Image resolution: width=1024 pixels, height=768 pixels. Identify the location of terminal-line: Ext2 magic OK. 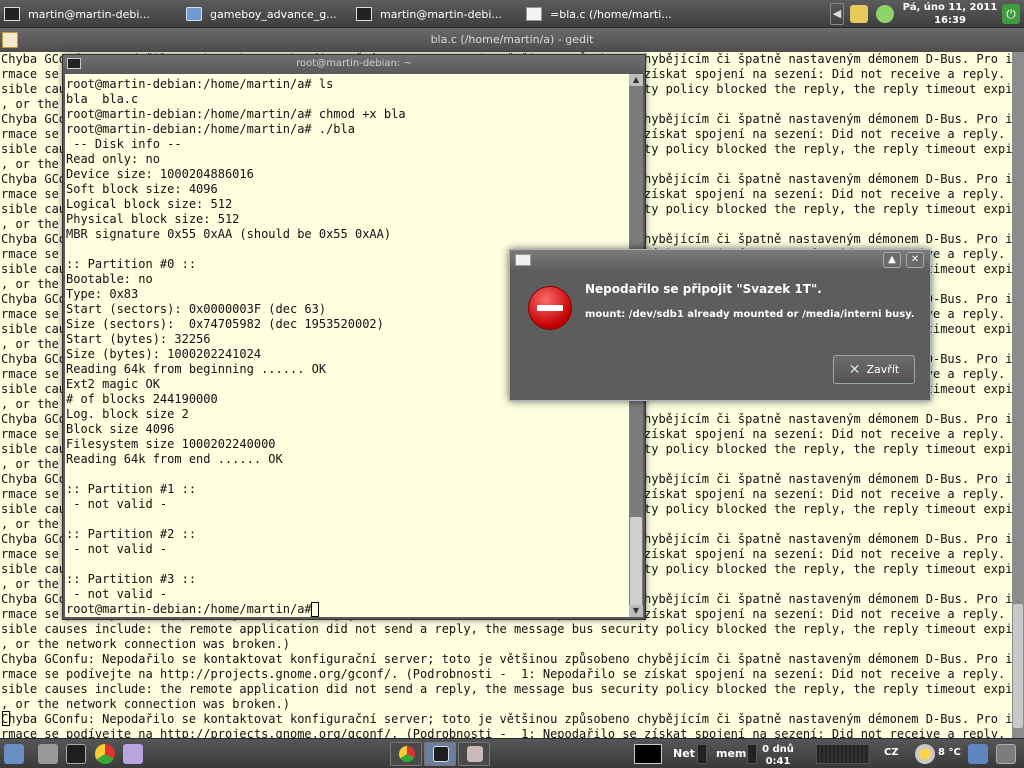
(113, 384).